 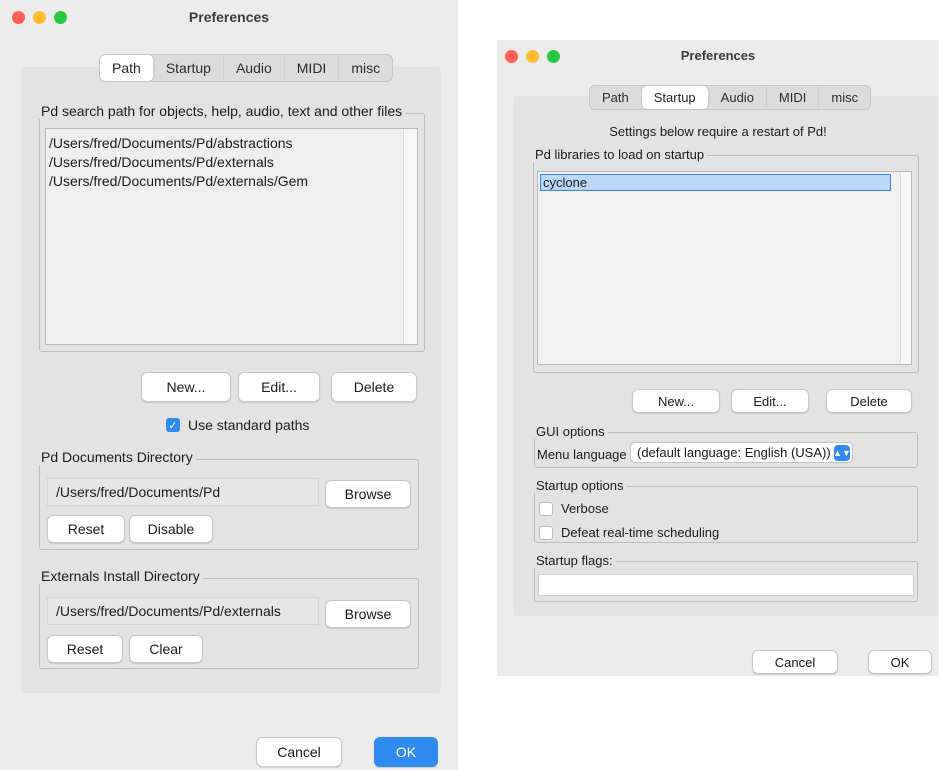 I want to click on list-item: /Users/fred/Documents/Pd/externals/Gem, so click(x=233, y=181).